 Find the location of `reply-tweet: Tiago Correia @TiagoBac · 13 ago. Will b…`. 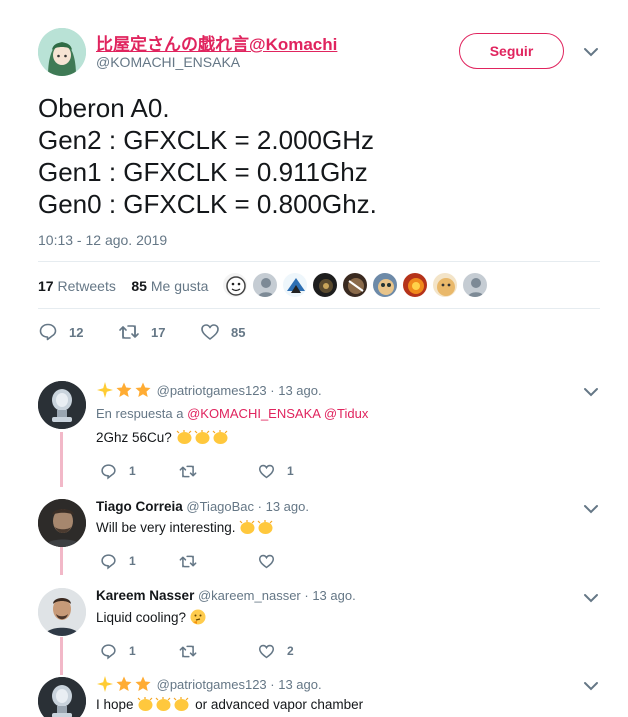

reply-tweet: Tiago Correia @TiagoBac · 13 ago. Will b… is located at coordinates (314, 534).